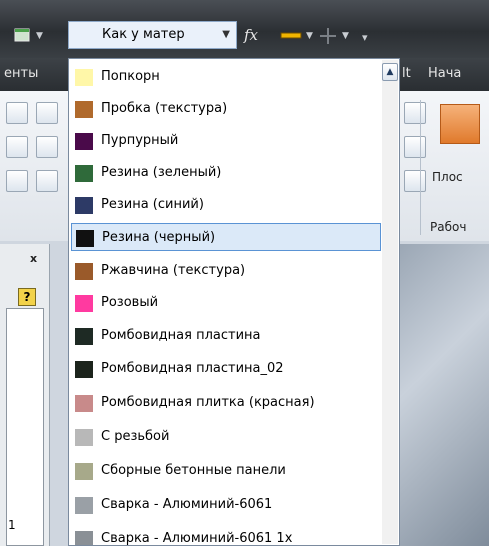 This screenshot has width=489, height=546. What do you see at coordinates (420, 167) in the screenshot?
I see `ribbon-separator` at bounding box center [420, 167].